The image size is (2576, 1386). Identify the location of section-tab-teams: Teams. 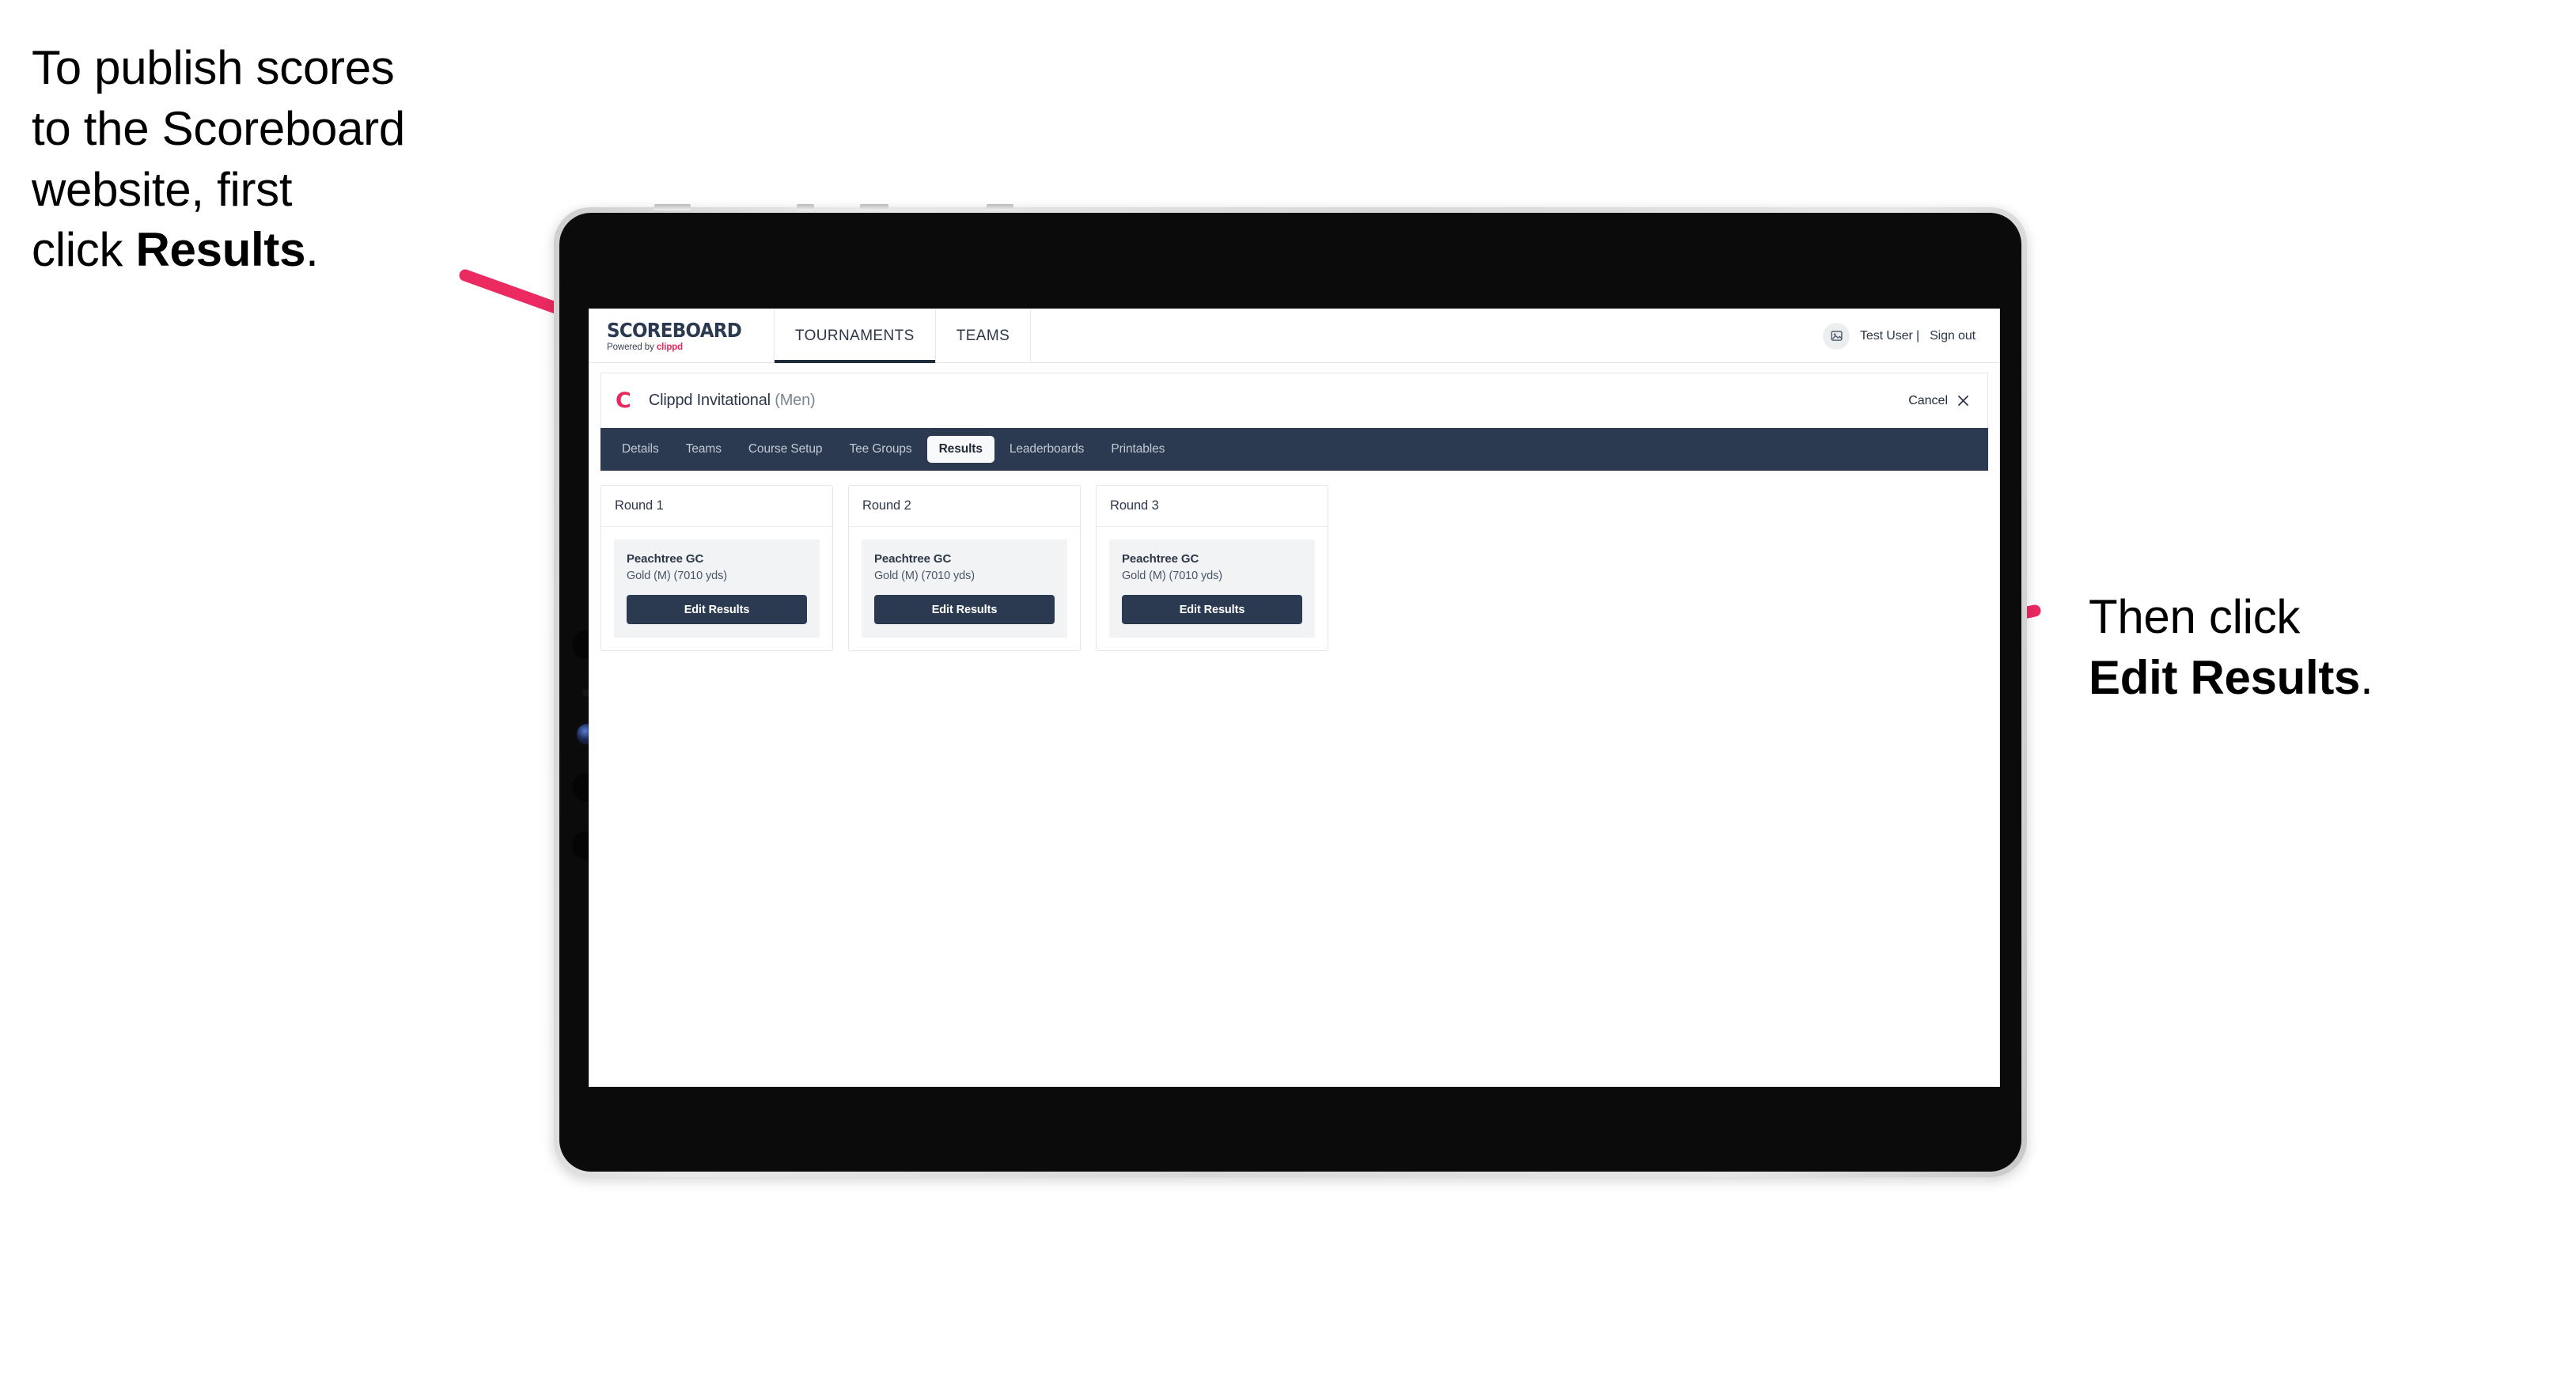
(703, 450).